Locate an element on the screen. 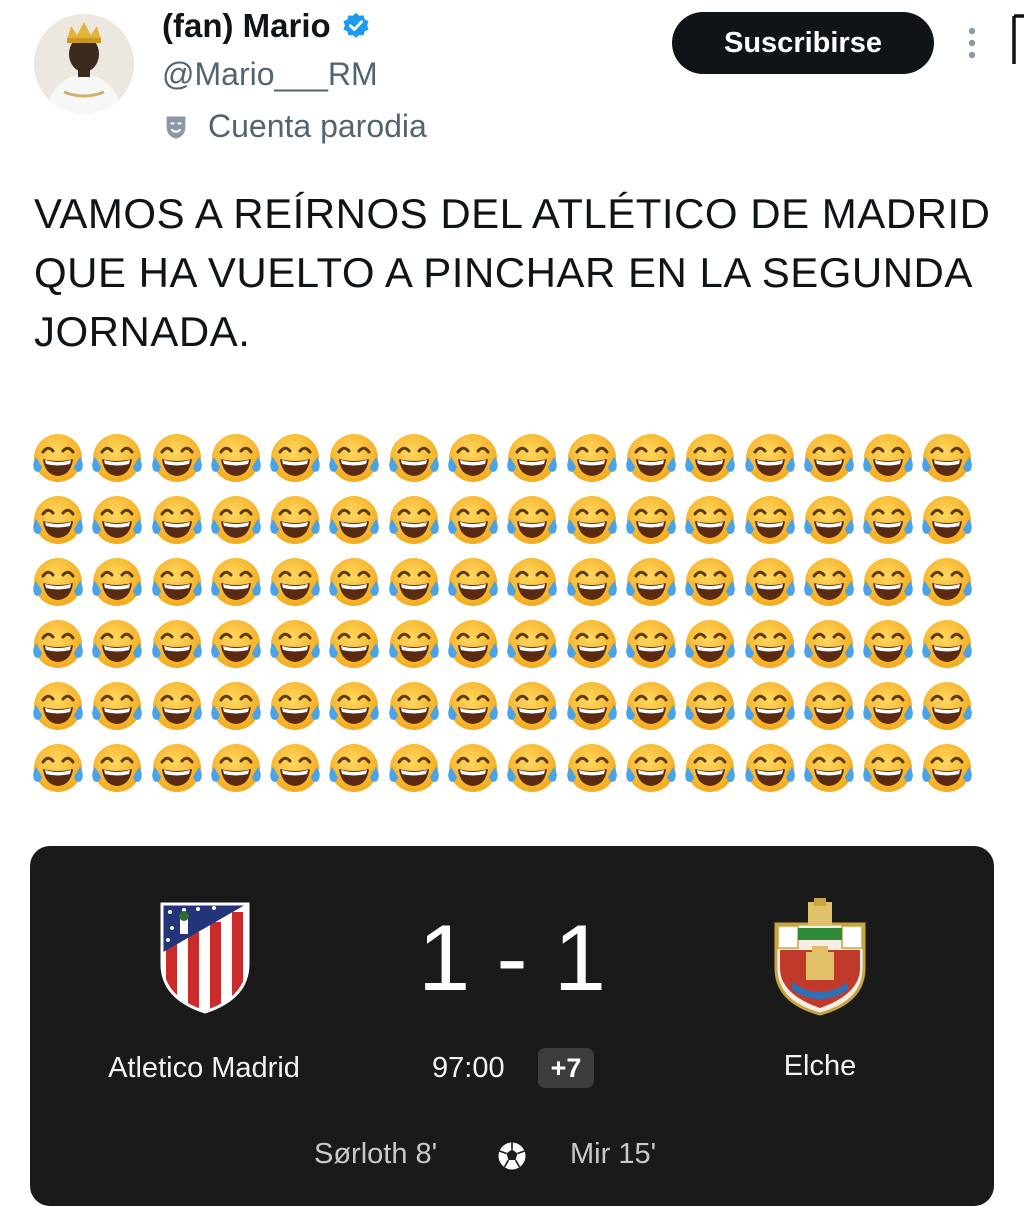 This screenshot has height=1206, width=1024. avatar-image is located at coordinates (84, 64).